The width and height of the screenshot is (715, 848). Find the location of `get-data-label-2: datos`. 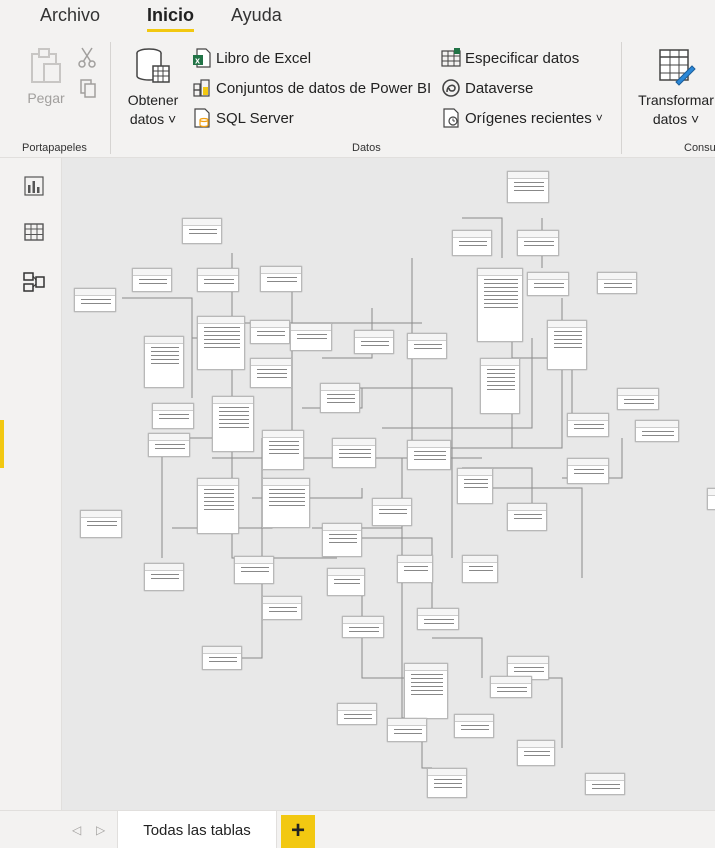

get-data-label-2: datos is located at coordinates (147, 119).